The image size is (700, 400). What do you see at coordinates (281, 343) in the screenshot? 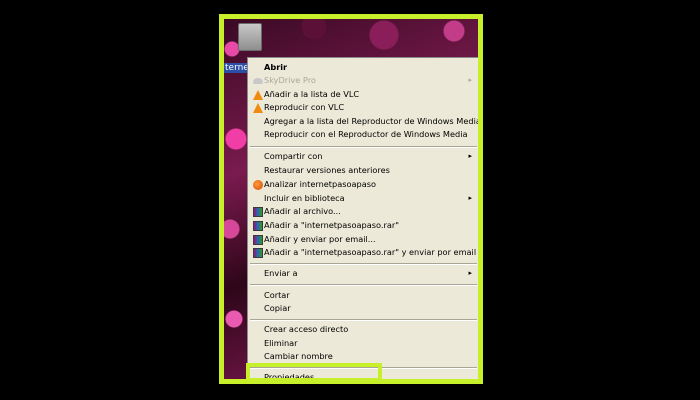
I see `menu-item-label: Eliminar` at bounding box center [281, 343].